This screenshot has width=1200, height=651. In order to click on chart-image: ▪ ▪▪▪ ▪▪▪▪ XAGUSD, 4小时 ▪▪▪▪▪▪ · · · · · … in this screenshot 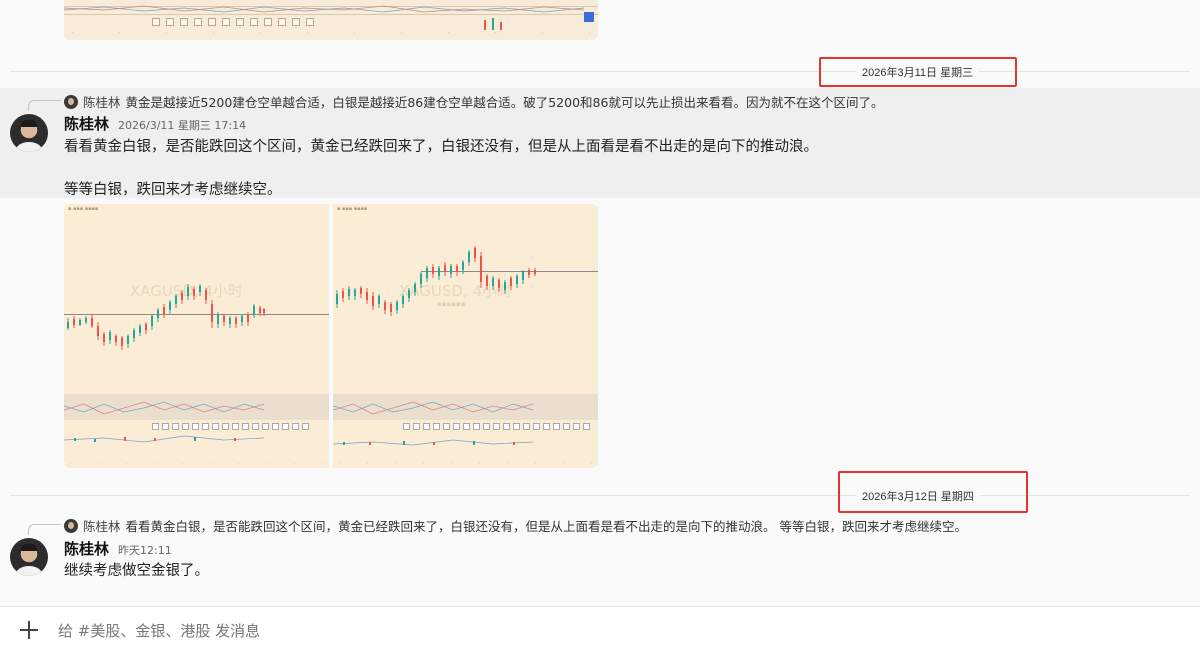, I will do `click(465, 336)`.